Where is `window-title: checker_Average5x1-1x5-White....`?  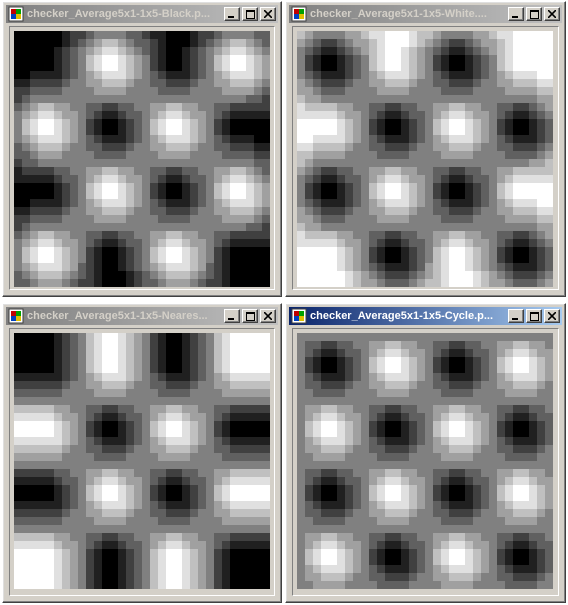
window-title: checker_Average5x1-1x5-White.... is located at coordinates (398, 14).